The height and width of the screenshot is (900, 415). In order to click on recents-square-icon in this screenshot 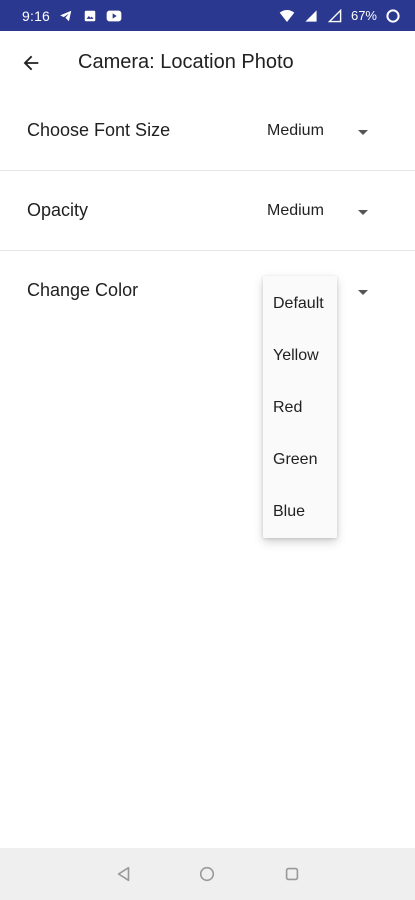, I will do `click(292, 874)`.